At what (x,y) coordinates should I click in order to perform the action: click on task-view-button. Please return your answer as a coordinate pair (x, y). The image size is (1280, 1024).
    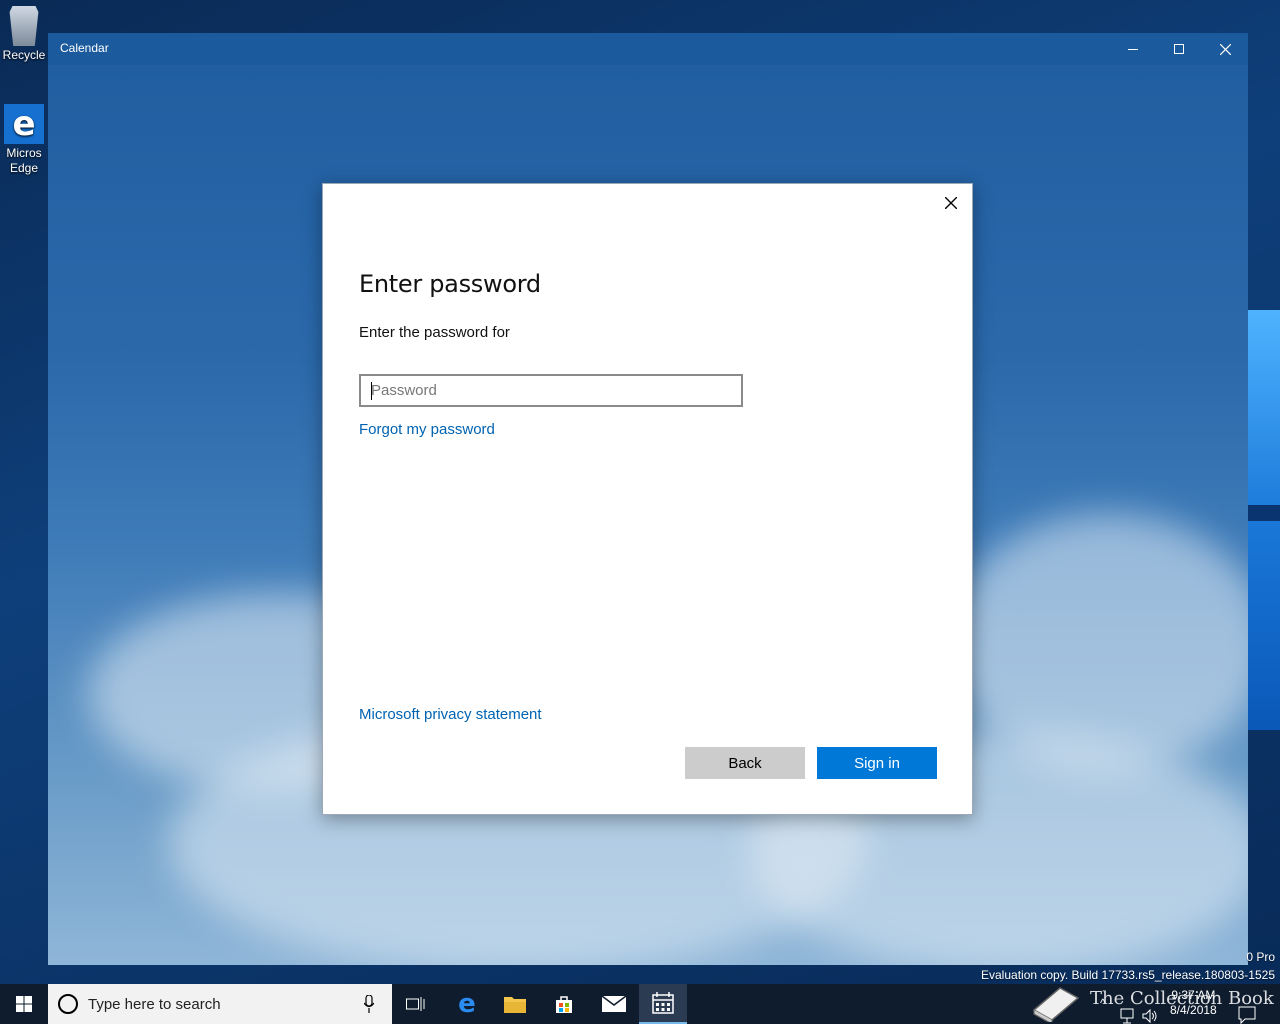
    Looking at the image, I should click on (416, 1004).